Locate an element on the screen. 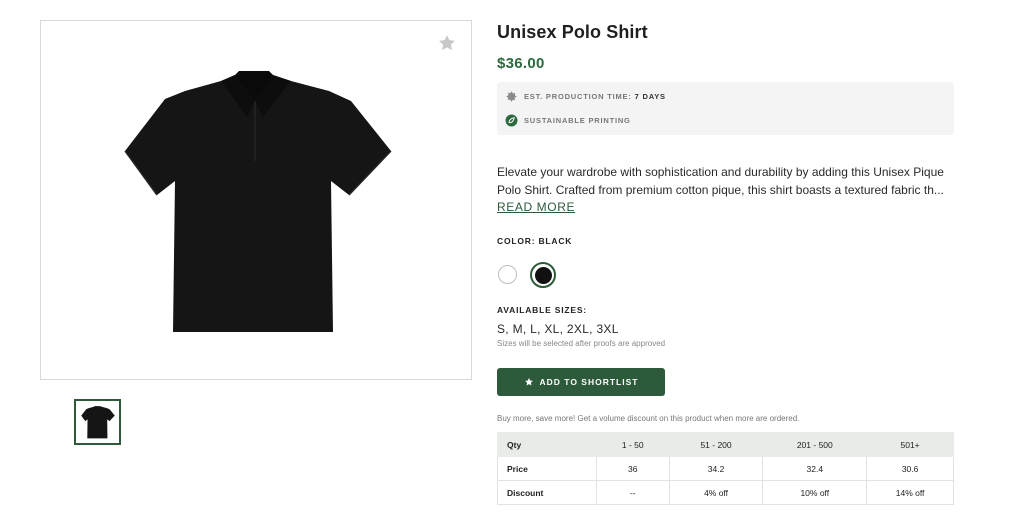 The height and width of the screenshot is (515, 1024). product-thumbnail is located at coordinates (97, 422).